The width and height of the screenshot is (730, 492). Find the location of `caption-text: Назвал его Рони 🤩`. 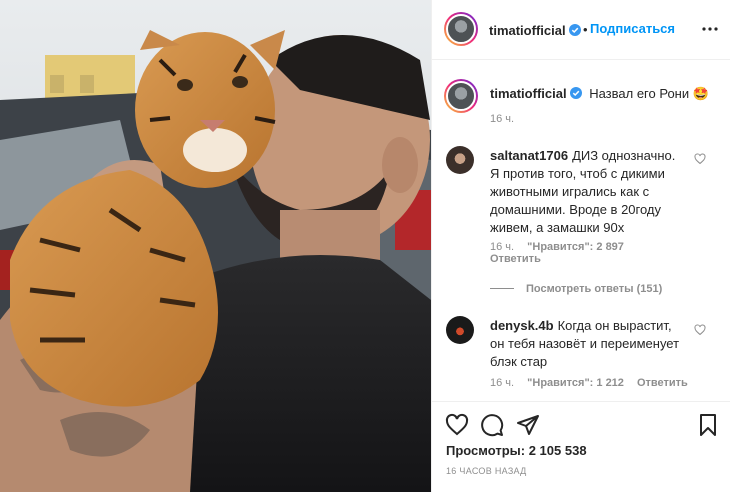

caption-text: Назвал его Рони 🤩 is located at coordinates (649, 93).